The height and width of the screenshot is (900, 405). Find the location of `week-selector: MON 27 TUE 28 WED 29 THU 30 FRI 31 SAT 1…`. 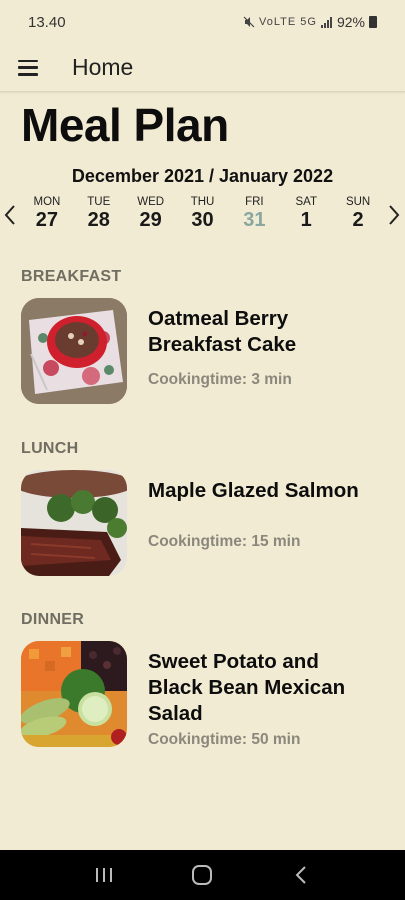

week-selector: MON 27 TUE 28 WED 29 THU 30 FRI 31 SAT 1… is located at coordinates (202, 219).